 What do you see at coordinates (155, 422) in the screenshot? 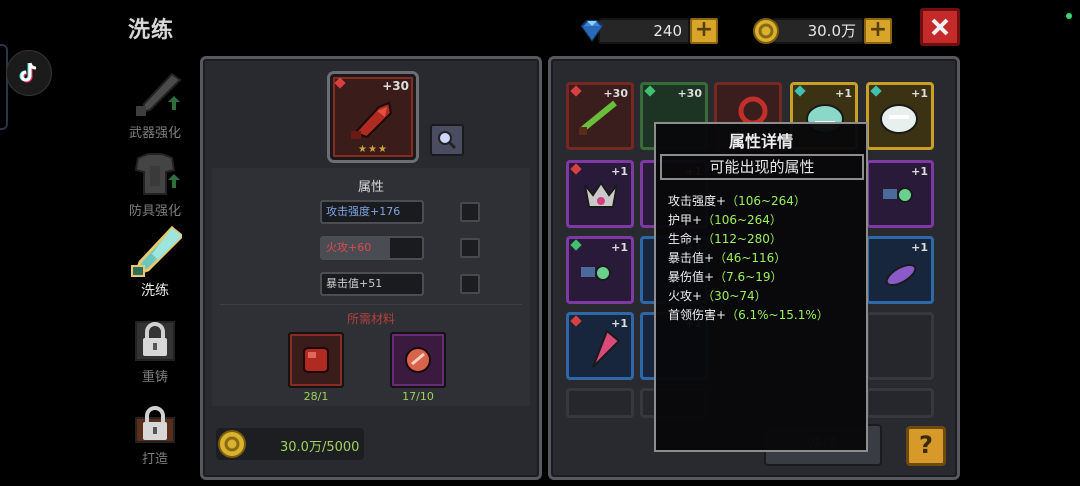
I see `locked-forge-icon` at bounding box center [155, 422].